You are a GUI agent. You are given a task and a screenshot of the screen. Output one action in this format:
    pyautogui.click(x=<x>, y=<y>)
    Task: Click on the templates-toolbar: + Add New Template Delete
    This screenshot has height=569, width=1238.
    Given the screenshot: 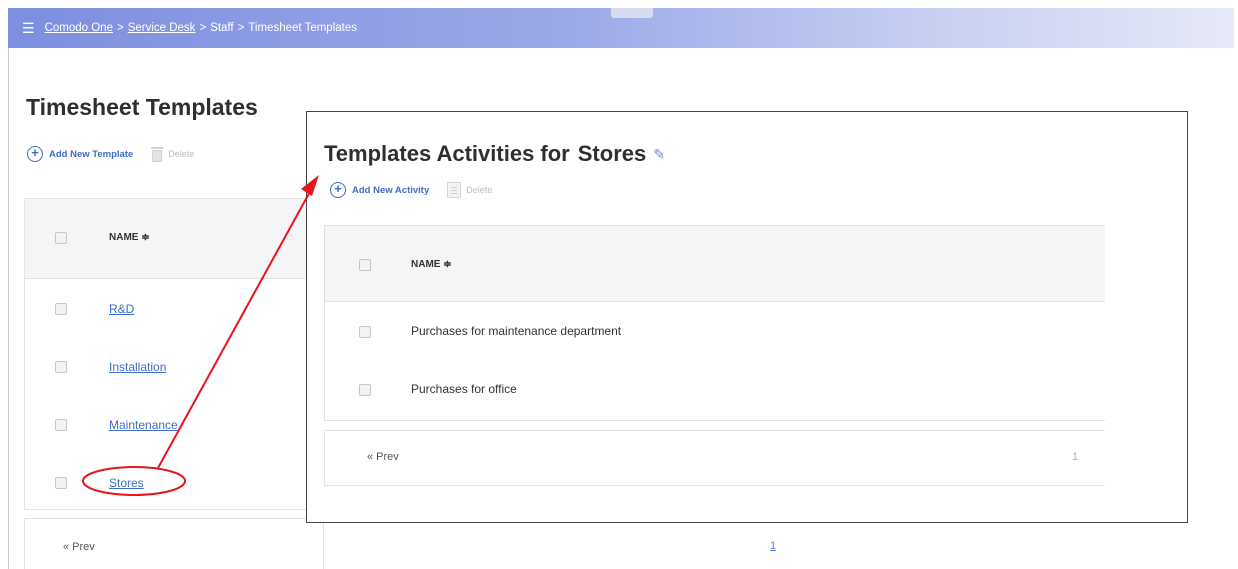 What is the action you would take?
    pyautogui.click(x=110, y=154)
    